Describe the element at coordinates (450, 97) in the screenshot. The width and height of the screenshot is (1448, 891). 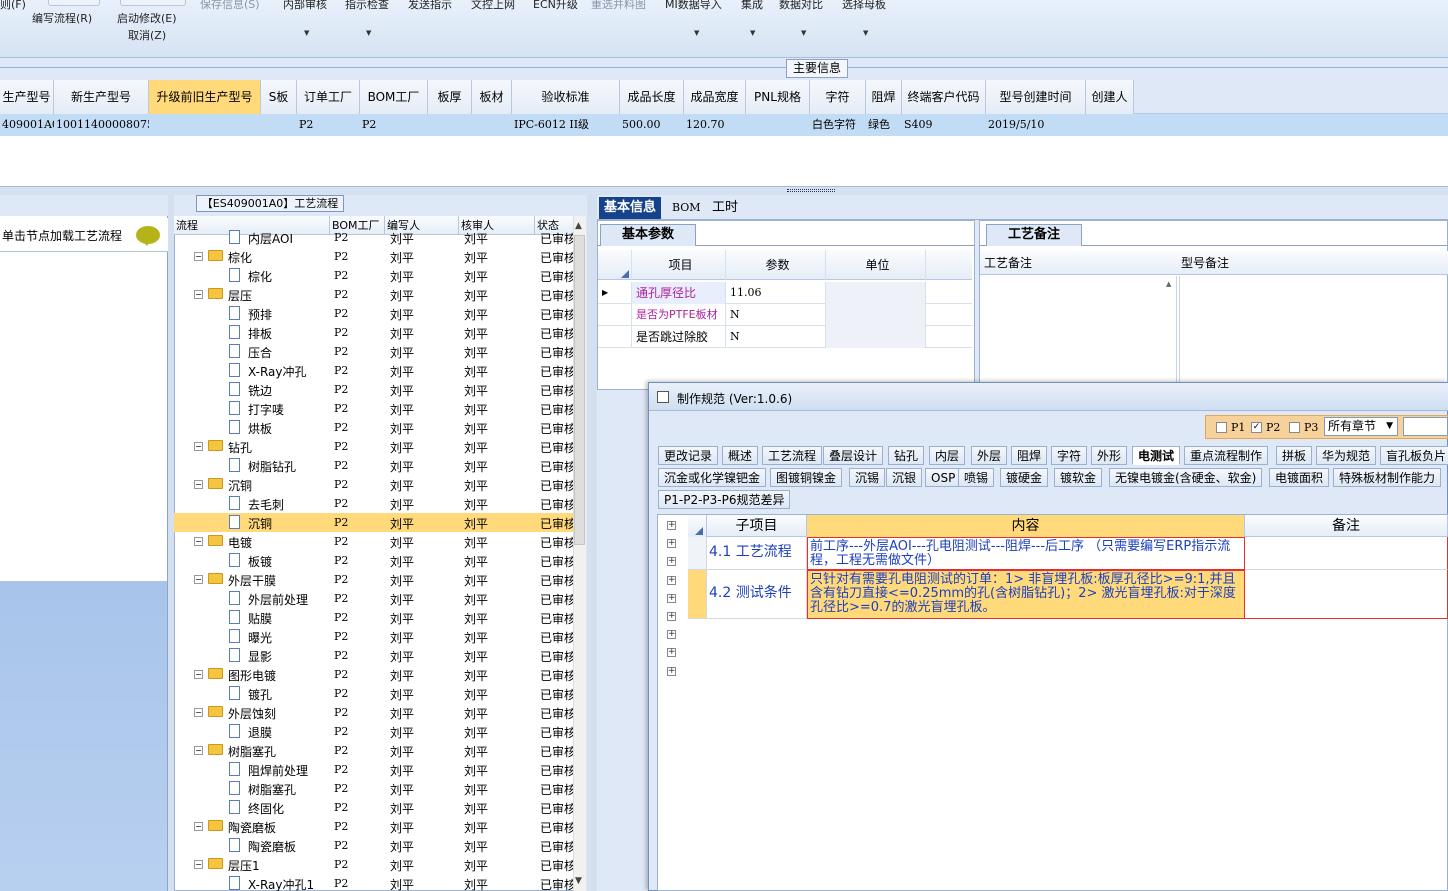
I see `info-header-cell: 板厚` at that location.